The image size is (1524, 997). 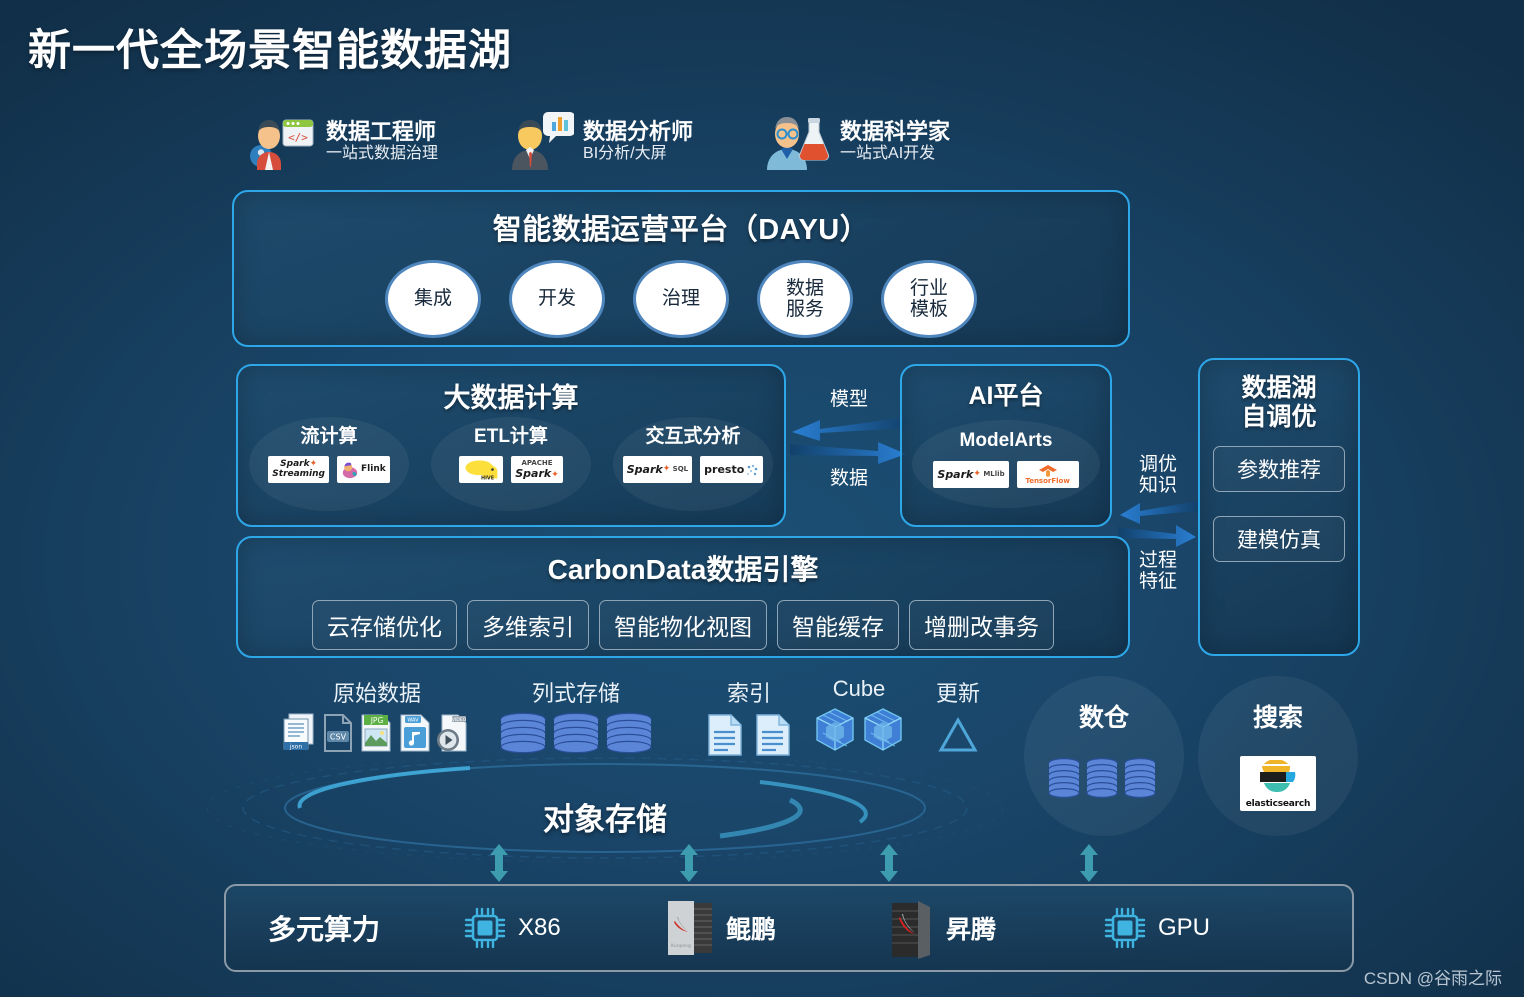 I want to click on persona-data-engineer: </> 数据工程师 一站式数据治理, so click(x=341, y=141).